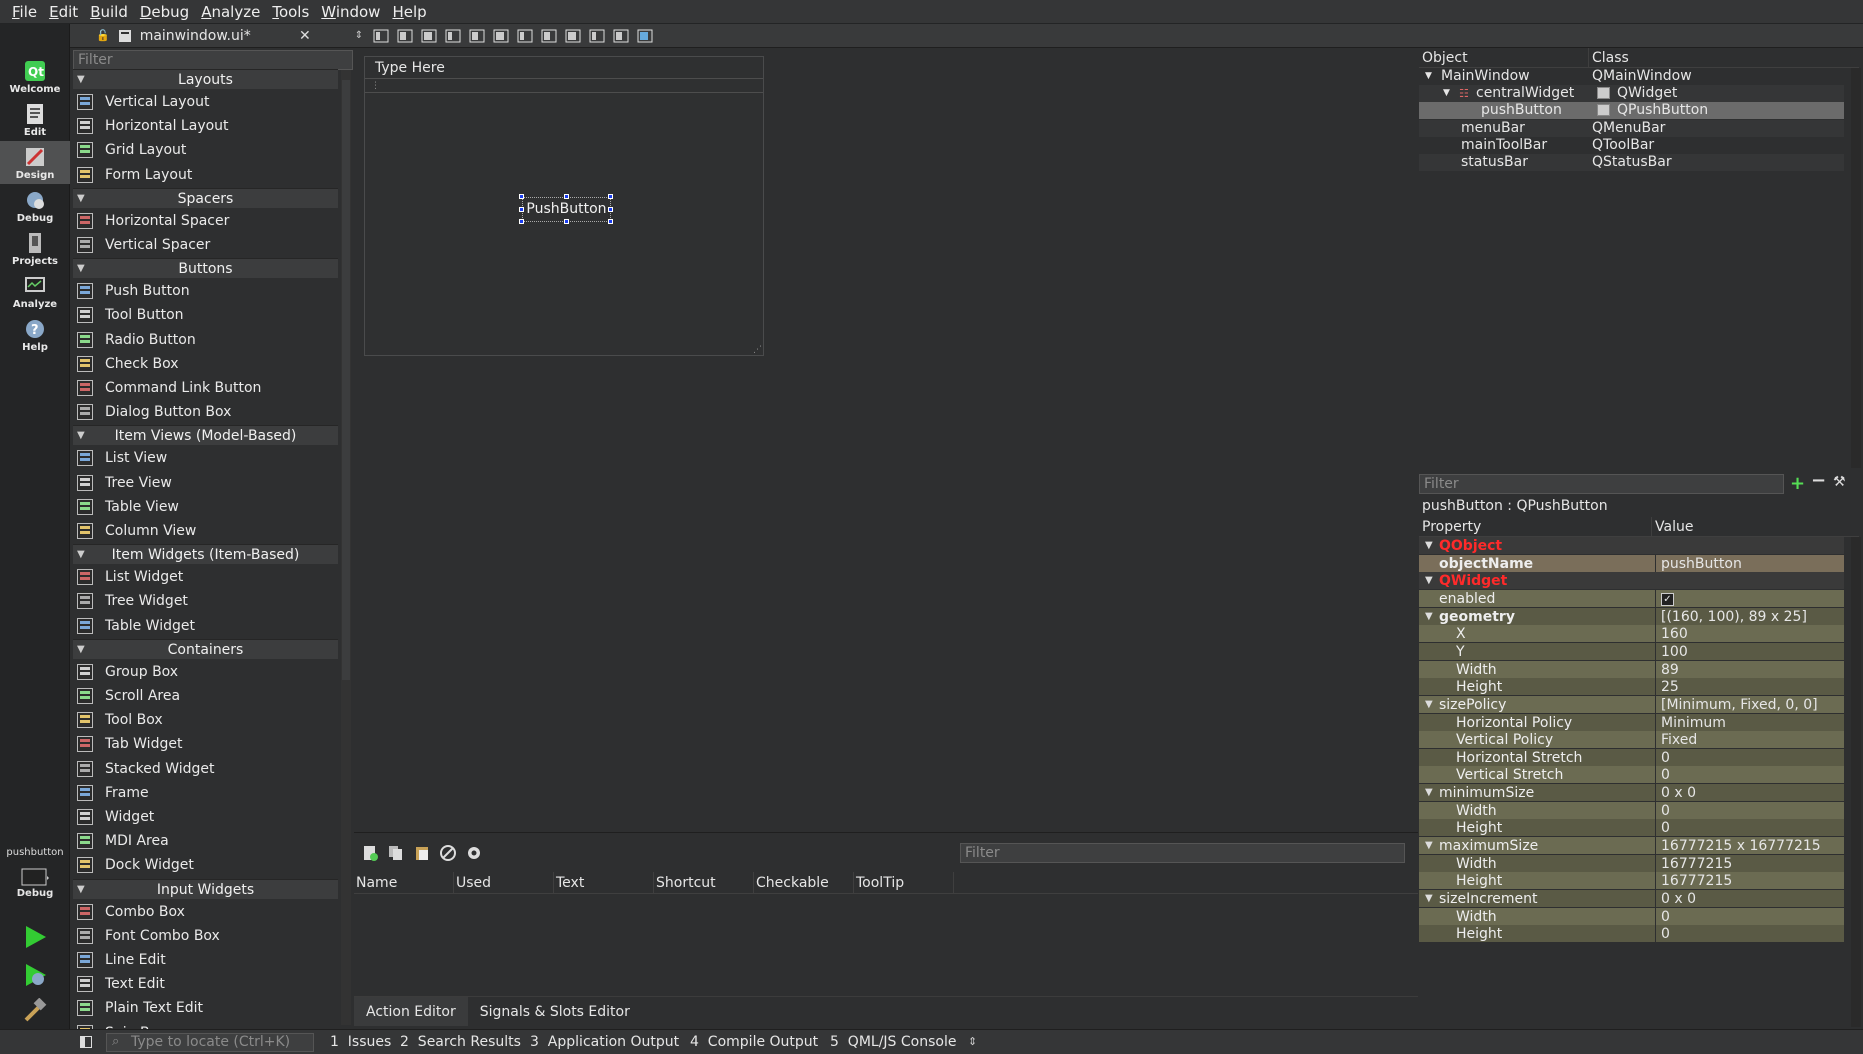 The height and width of the screenshot is (1054, 1863). Describe the element at coordinates (35, 205) in the screenshot. I see `mode-debug: Debug` at that location.